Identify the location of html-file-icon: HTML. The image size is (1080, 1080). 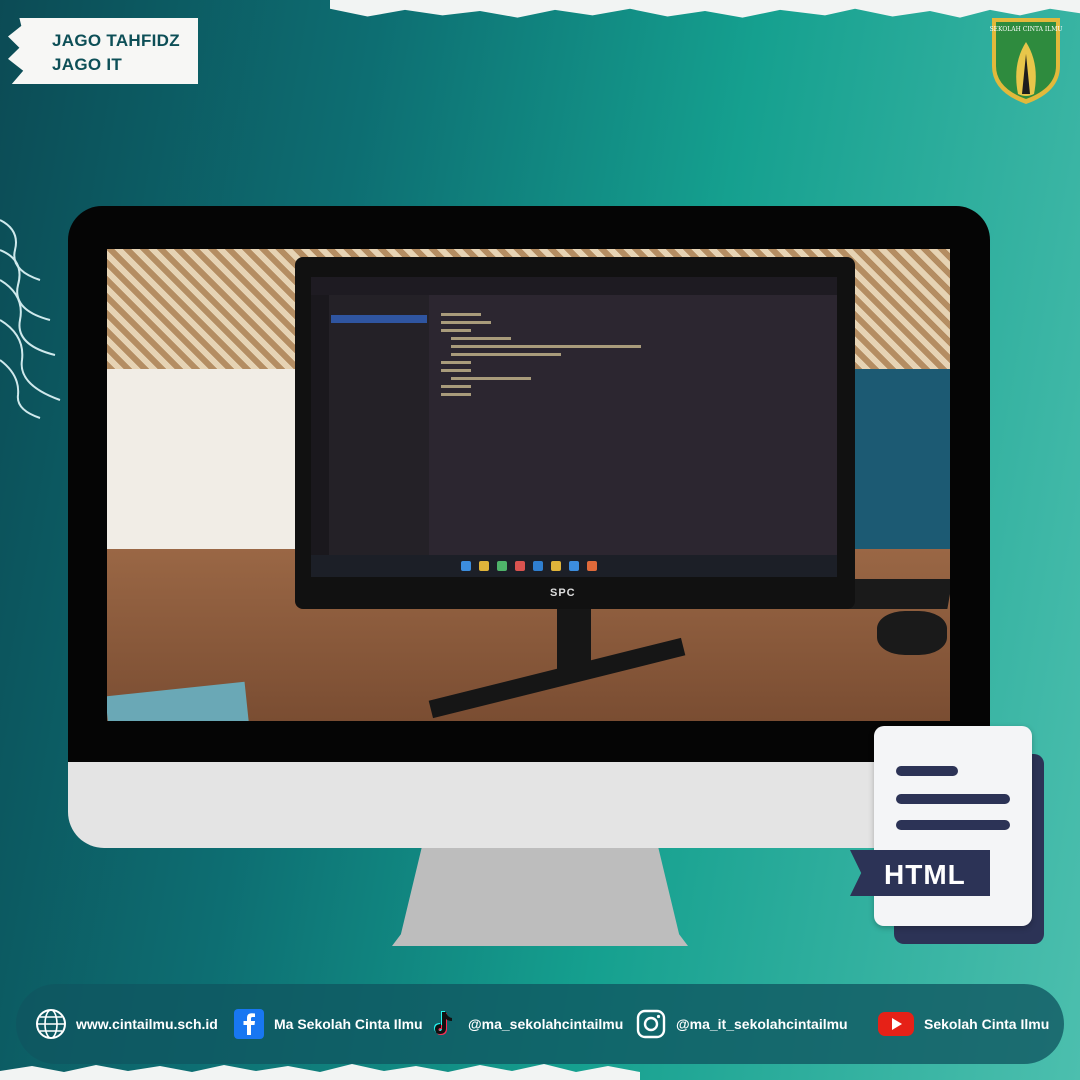
(950, 836).